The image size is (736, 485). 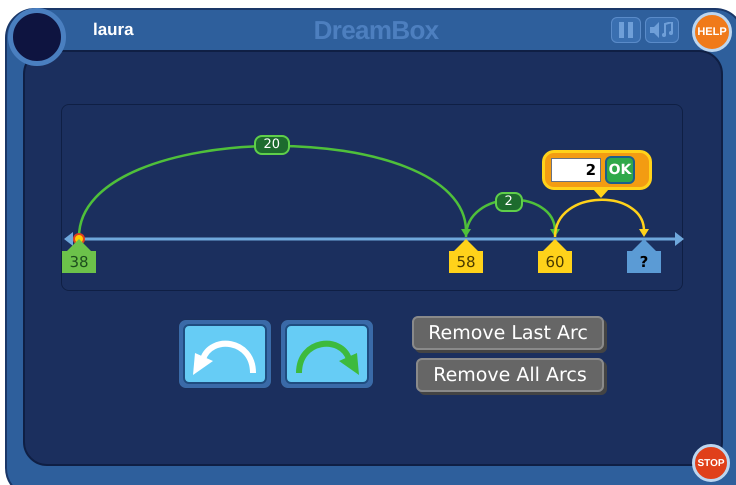 What do you see at coordinates (662, 30) in the screenshot?
I see `speaker-note-icon` at bounding box center [662, 30].